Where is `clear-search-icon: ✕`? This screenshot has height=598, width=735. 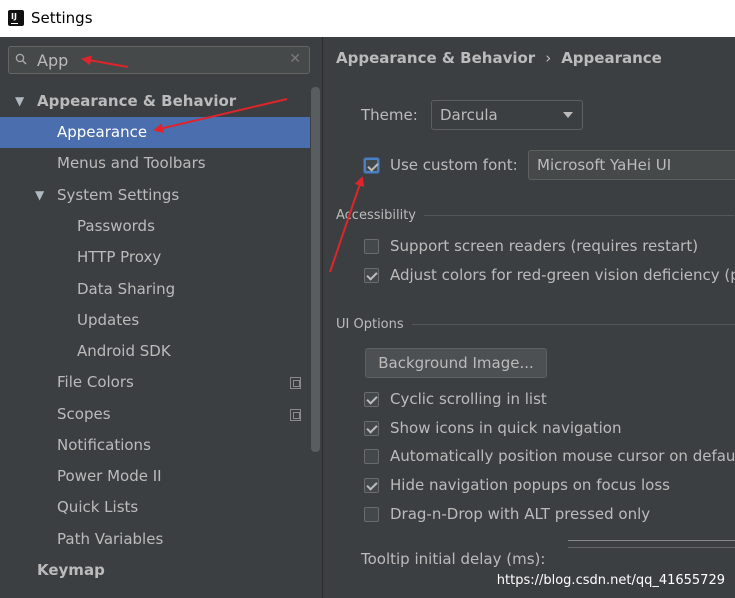
clear-search-icon: ✕ is located at coordinates (295, 59).